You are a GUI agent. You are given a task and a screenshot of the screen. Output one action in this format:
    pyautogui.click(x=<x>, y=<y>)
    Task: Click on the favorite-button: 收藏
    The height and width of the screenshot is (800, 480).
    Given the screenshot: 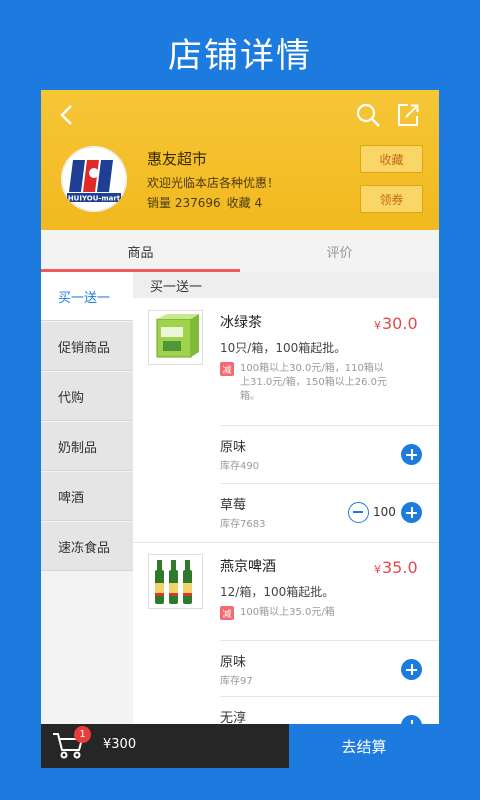 What is the action you would take?
    pyautogui.click(x=391, y=159)
    